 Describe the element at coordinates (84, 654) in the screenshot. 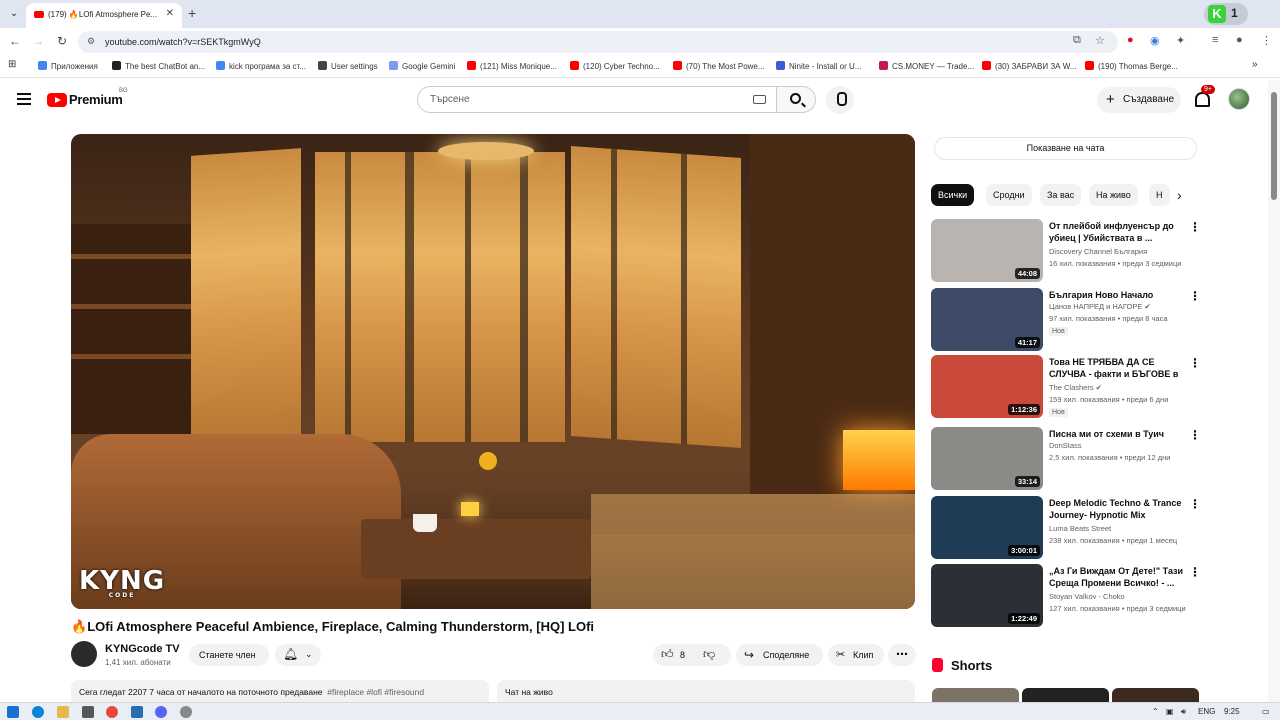

I see `channel-avatar` at that location.